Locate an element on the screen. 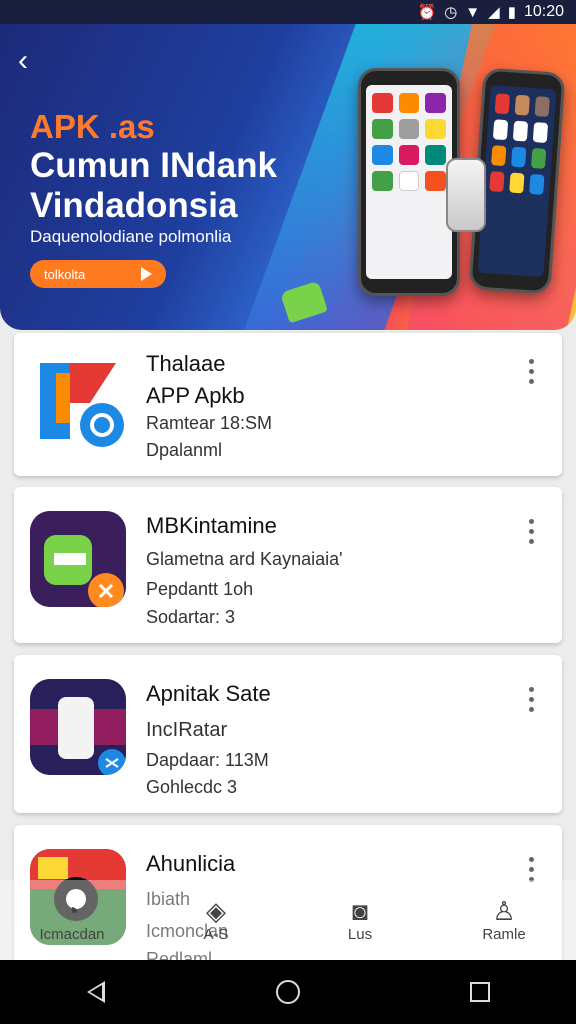  timer-icon: ◔ is located at coordinates (72, 911).